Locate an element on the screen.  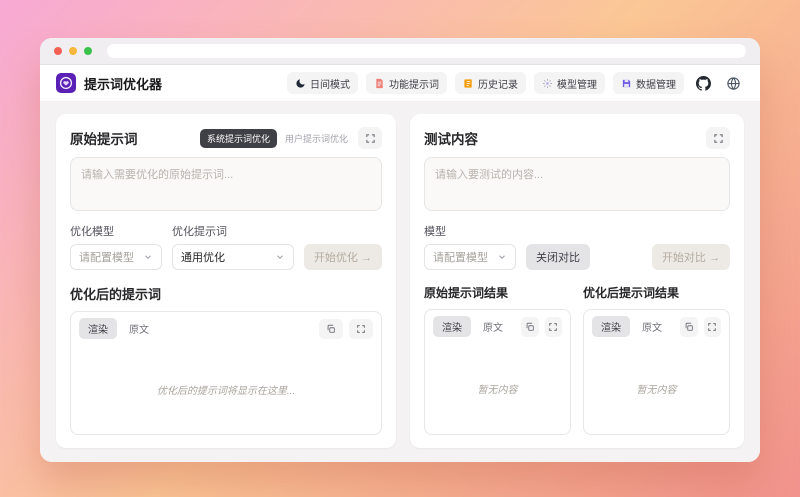
test-panel-header: 测试内容 is located at coordinates (577, 138).